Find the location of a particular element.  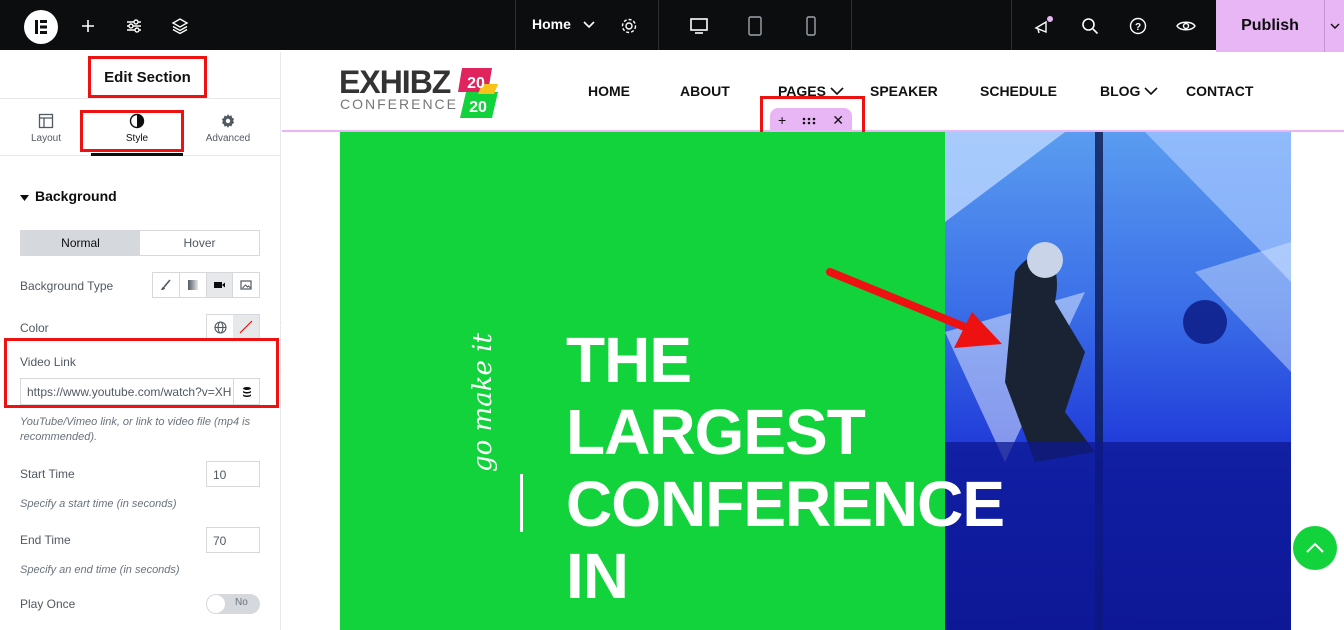

end-time-hint: Specify an end time (in seconds) is located at coordinates (100, 570).